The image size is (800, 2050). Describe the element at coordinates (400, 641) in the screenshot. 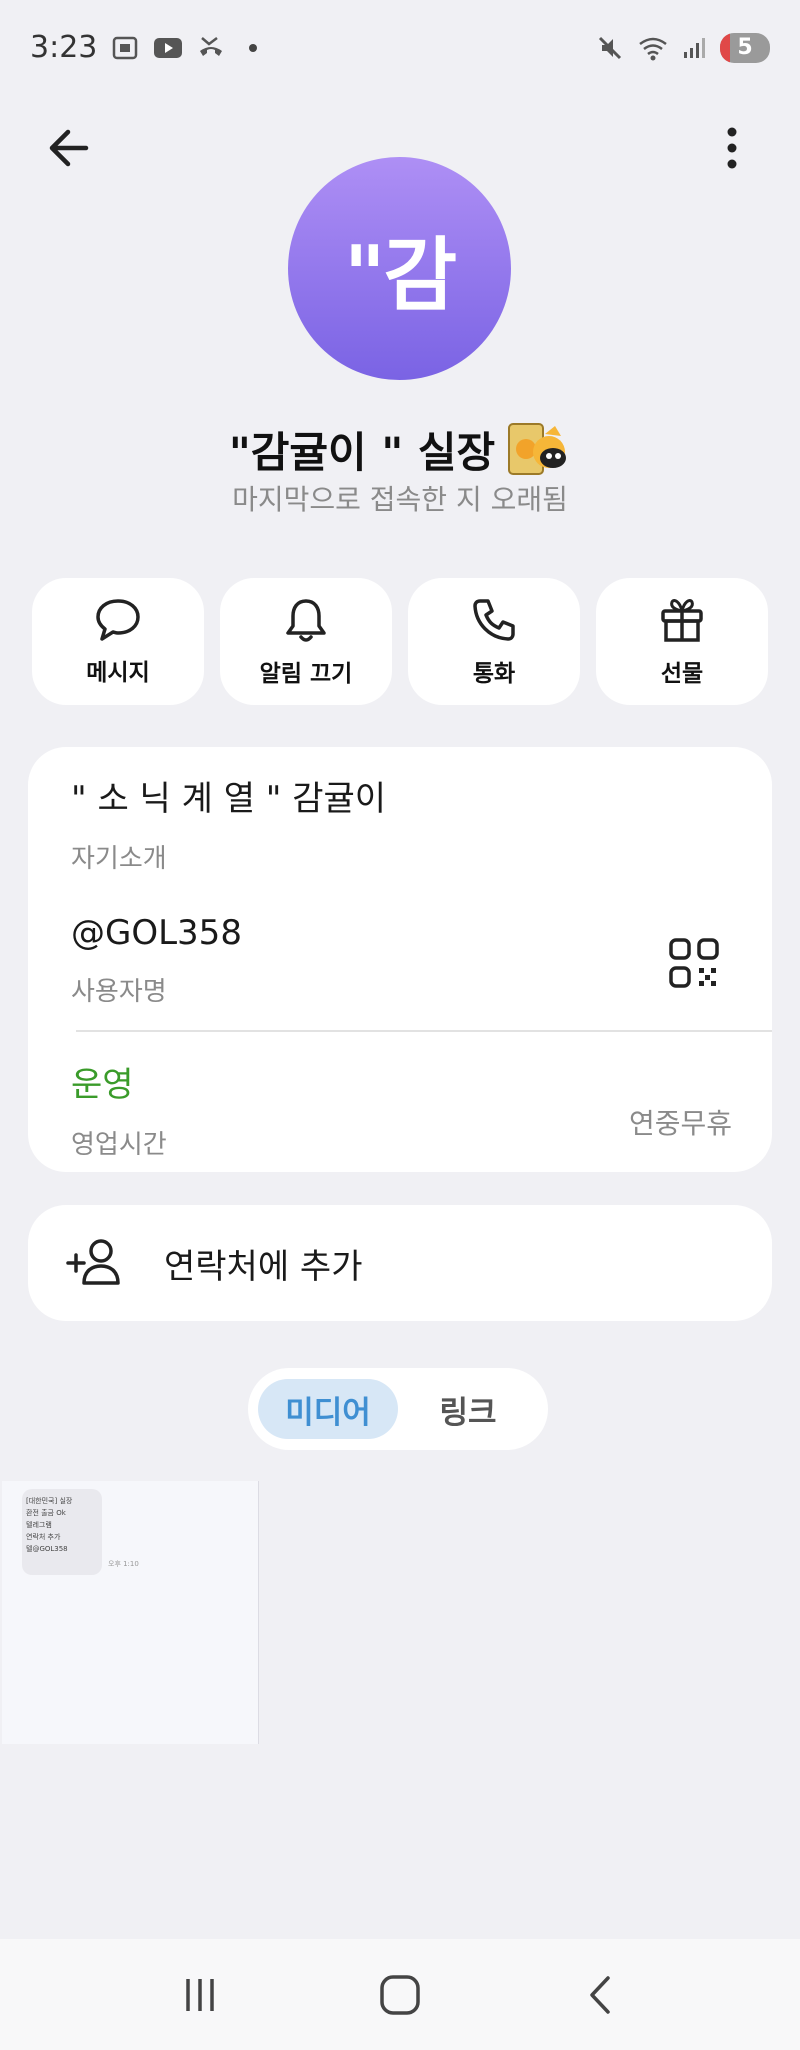

I see `action-row: 메시지 알림 끄기 통화 선물` at that location.